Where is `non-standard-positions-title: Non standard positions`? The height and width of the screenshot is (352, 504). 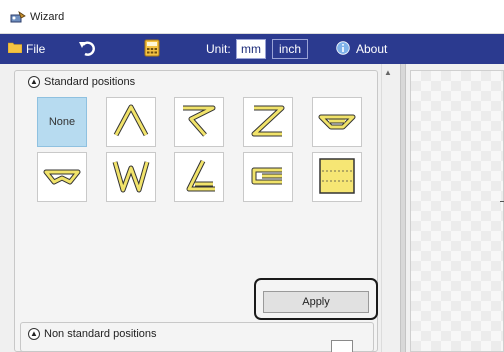 non-standard-positions-title: Non standard positions is located at coordinates (100, 334).